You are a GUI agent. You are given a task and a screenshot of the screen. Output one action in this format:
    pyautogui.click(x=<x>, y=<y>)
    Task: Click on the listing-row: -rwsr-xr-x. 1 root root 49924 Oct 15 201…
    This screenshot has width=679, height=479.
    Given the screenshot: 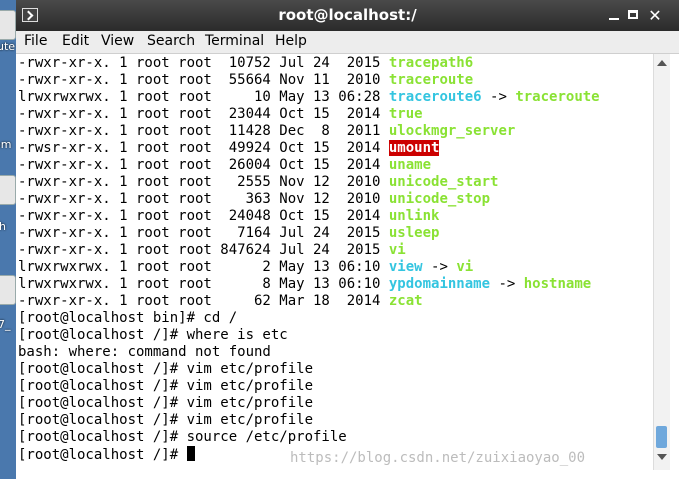 What is the action you would take?
    pyautogui.click(x=229, y=148)
    